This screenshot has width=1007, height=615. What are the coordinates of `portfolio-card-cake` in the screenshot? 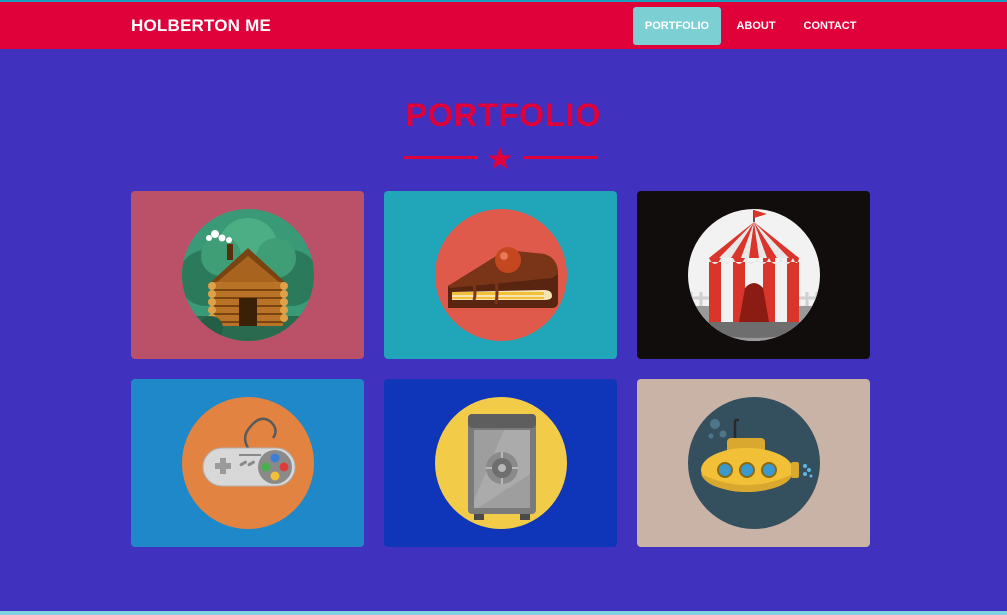 It's located at (500, 275).